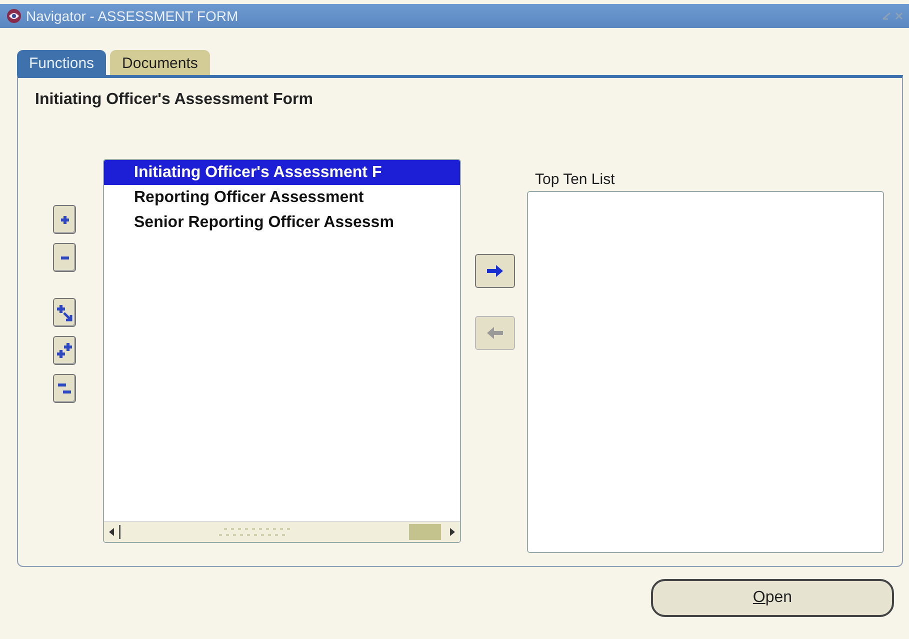  I want to click on window-title: Navigator - ASSESSMENT FORM, so click(132, 16).